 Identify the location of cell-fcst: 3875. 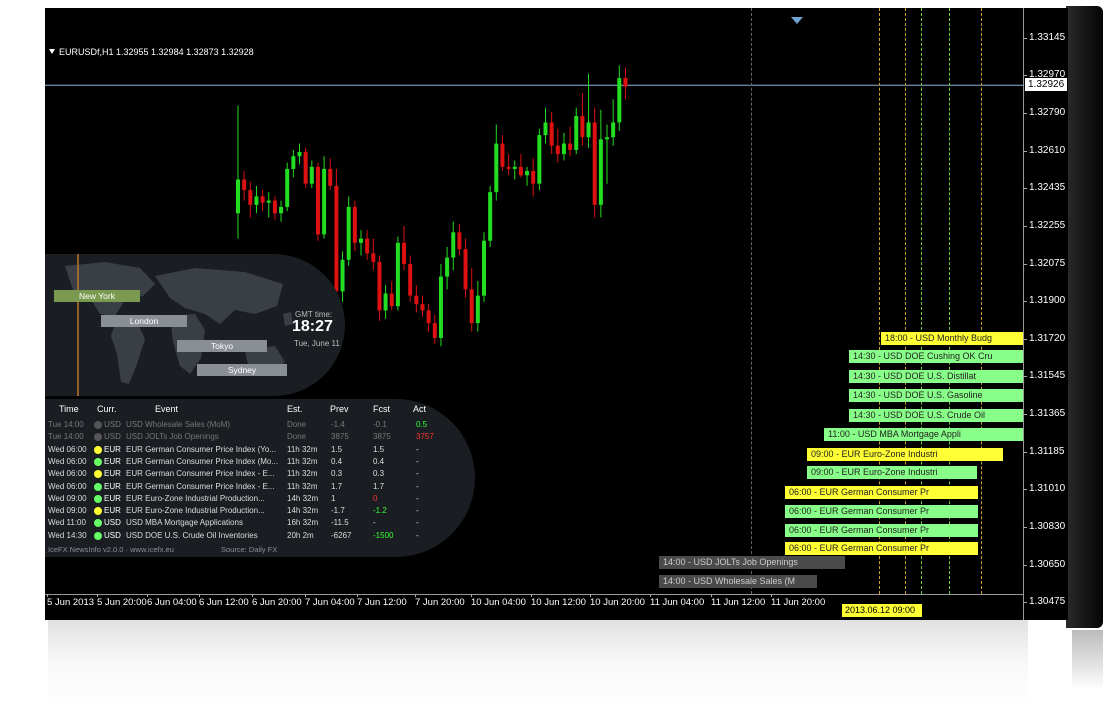
(382, 437).